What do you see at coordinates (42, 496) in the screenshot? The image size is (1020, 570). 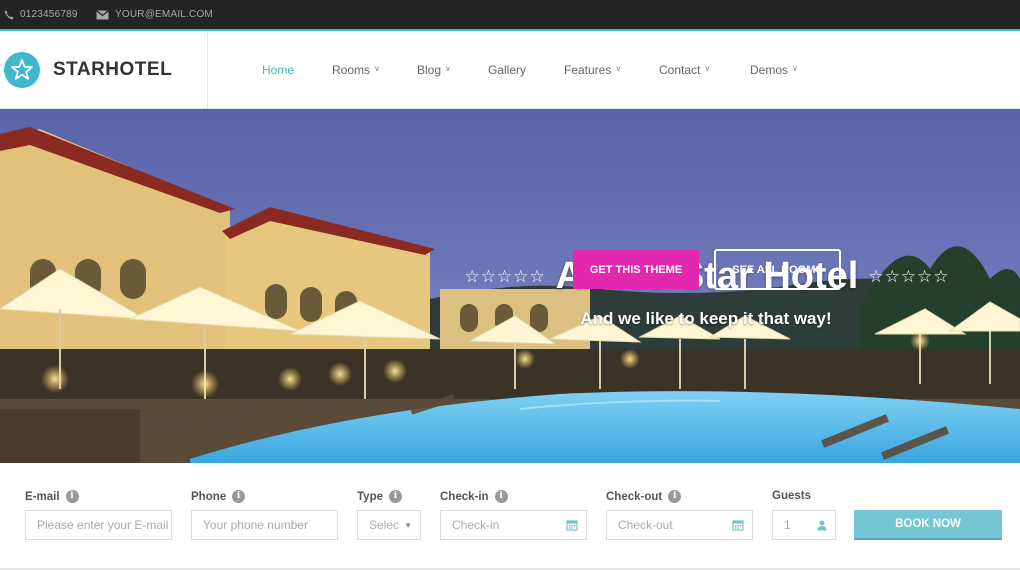 I see `email-label-text: E-mail` at bounding box center [42, 496].